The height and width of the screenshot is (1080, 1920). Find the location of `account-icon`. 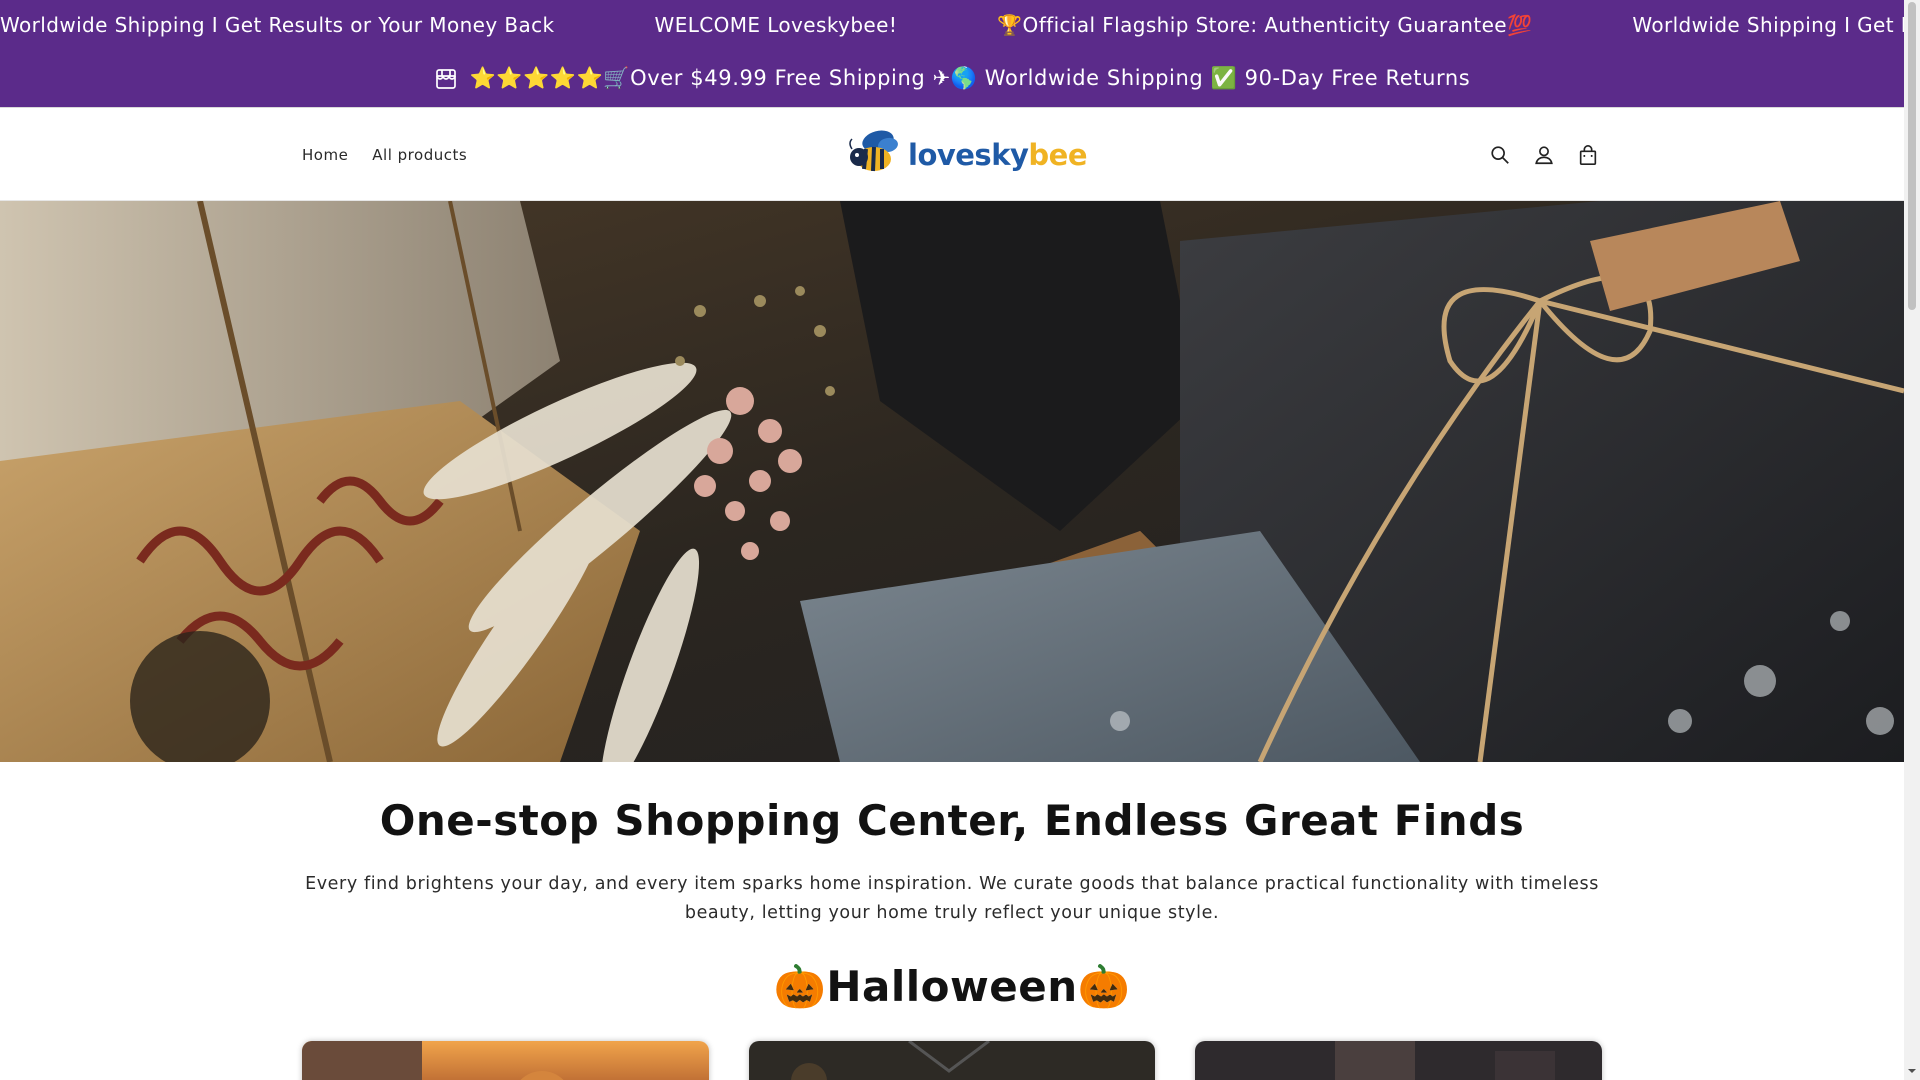

account-icon is located at coordinates (1544, 155).